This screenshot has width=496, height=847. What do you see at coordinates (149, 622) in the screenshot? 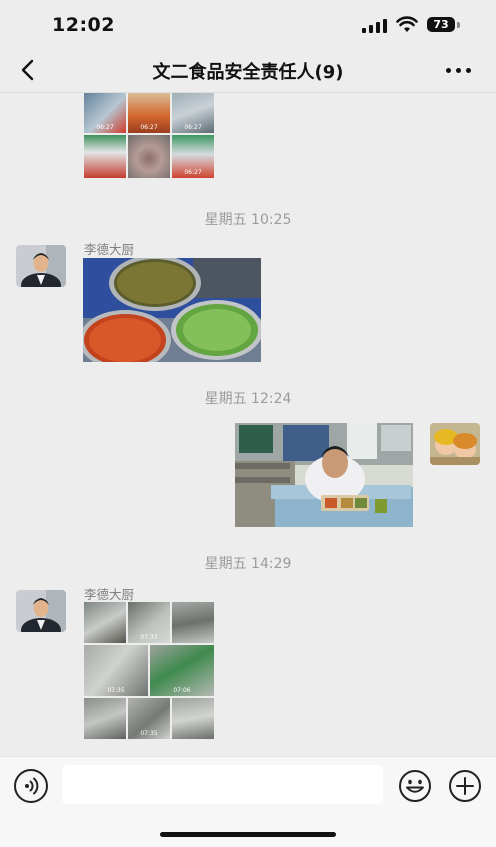
I see `grid-image: 07:37` at bounding box center [149, 622].